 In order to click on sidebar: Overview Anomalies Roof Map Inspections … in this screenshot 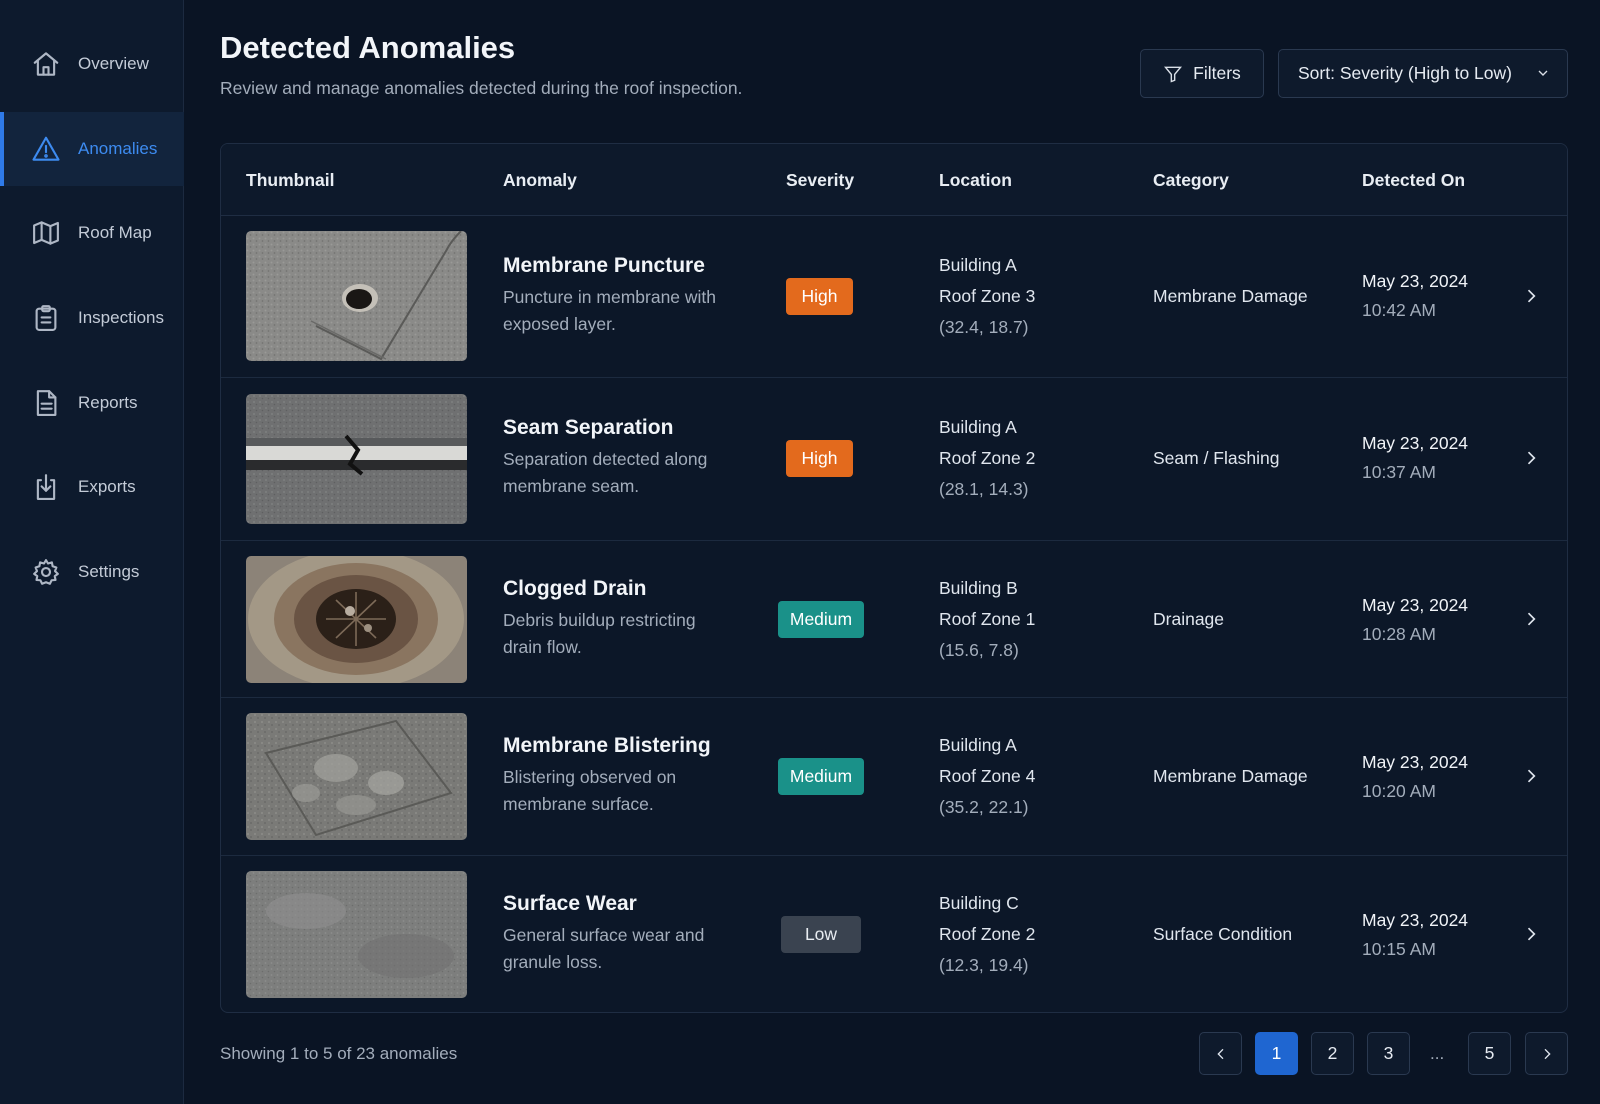, I will do `click(92, 552)`.